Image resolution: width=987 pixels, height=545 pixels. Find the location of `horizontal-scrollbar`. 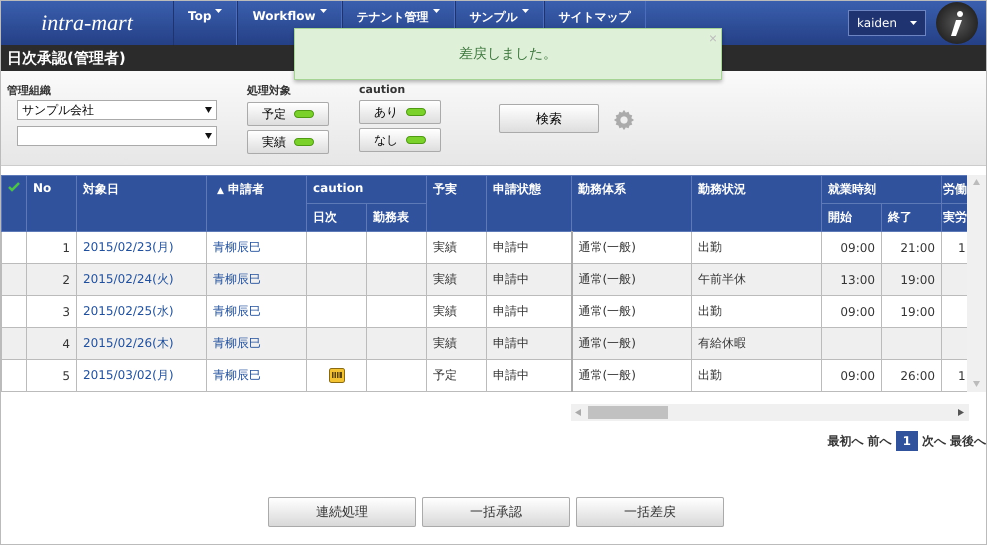

horizontal-scrollbar is located at coordinates (770, 412).